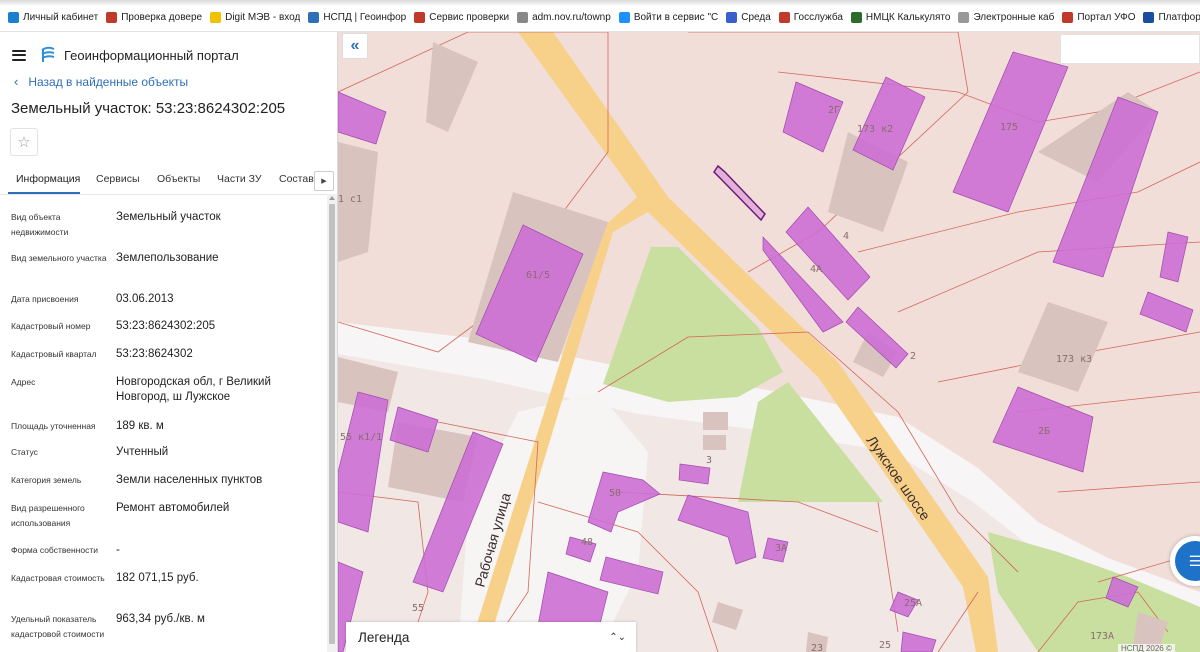 The width and height of the screenshot is (1200, 652). What do you see at coordinates (239, 179) in the screenshot?
I see `tab-parts: Части ЗУ` at bounding box center [239, 179].